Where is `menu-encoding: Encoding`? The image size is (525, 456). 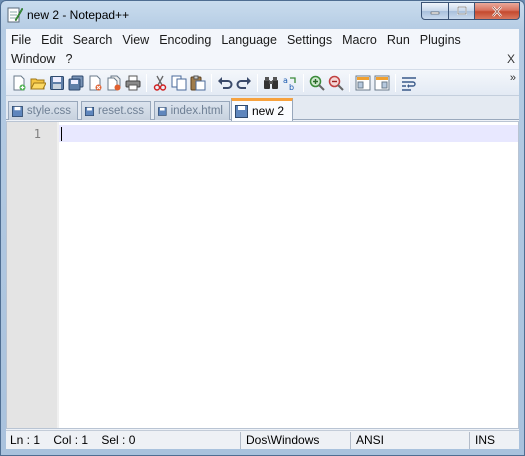 menu-encoding: Encoding is located at coordinates (185, 40).